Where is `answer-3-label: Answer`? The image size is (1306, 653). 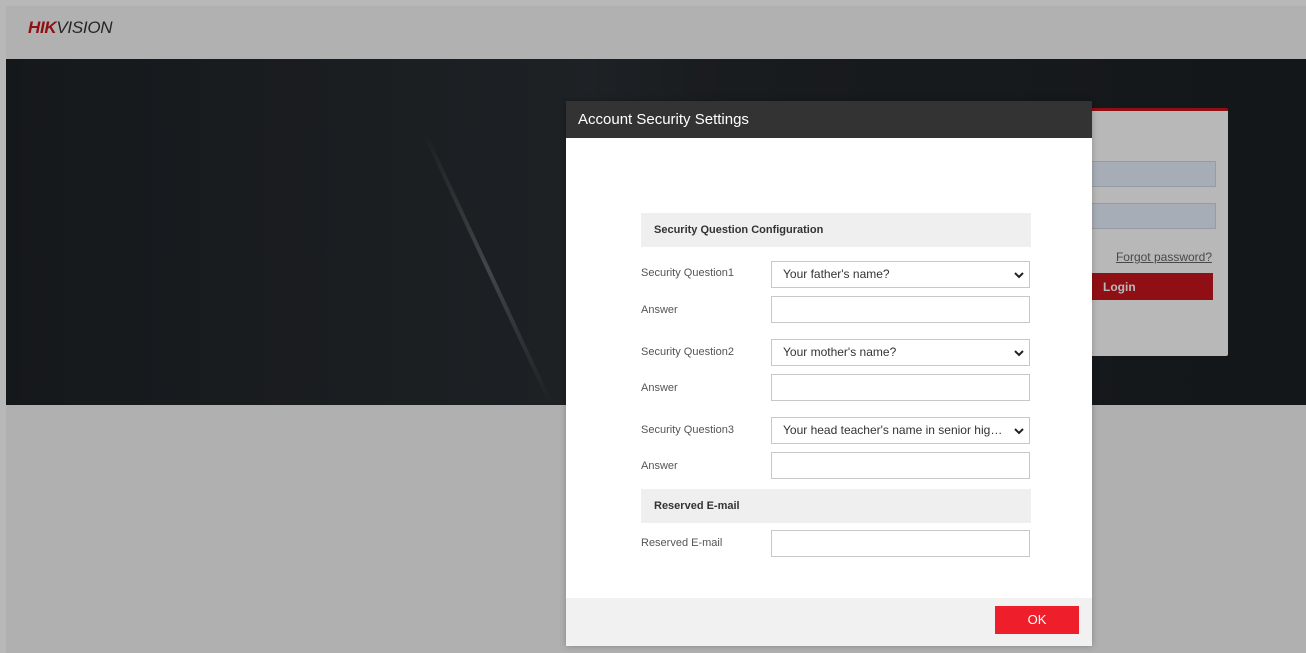 answer-3-label: Answer is located at coordinates (659, 466).